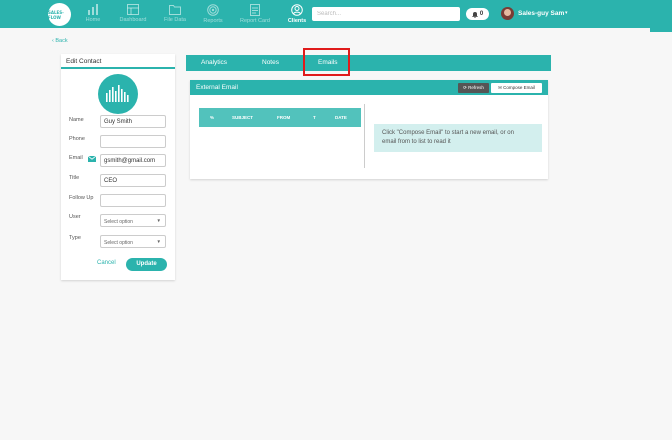  I want to click on bar-chart-icon, so click(93, 9).